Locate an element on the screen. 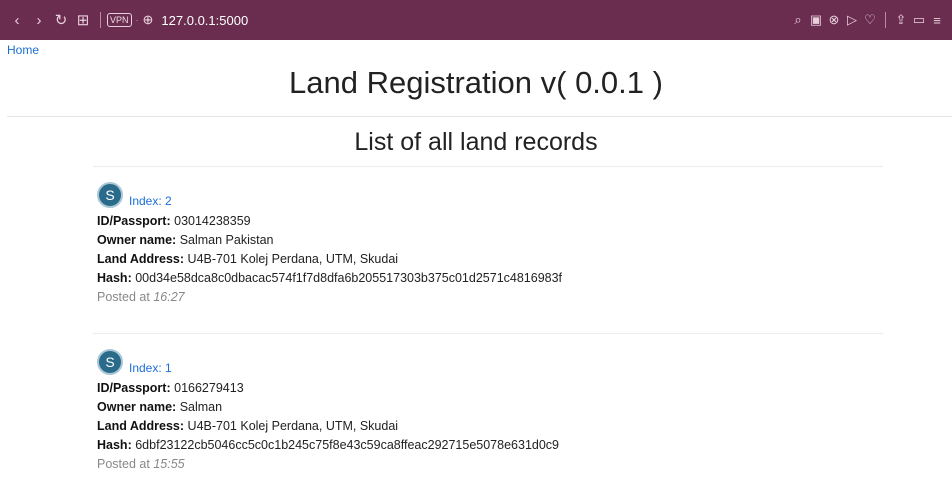 Image resolution: width=952 pixels, height=478 pixels. share-icon: ⇪ is located at coordinates (901, 20).